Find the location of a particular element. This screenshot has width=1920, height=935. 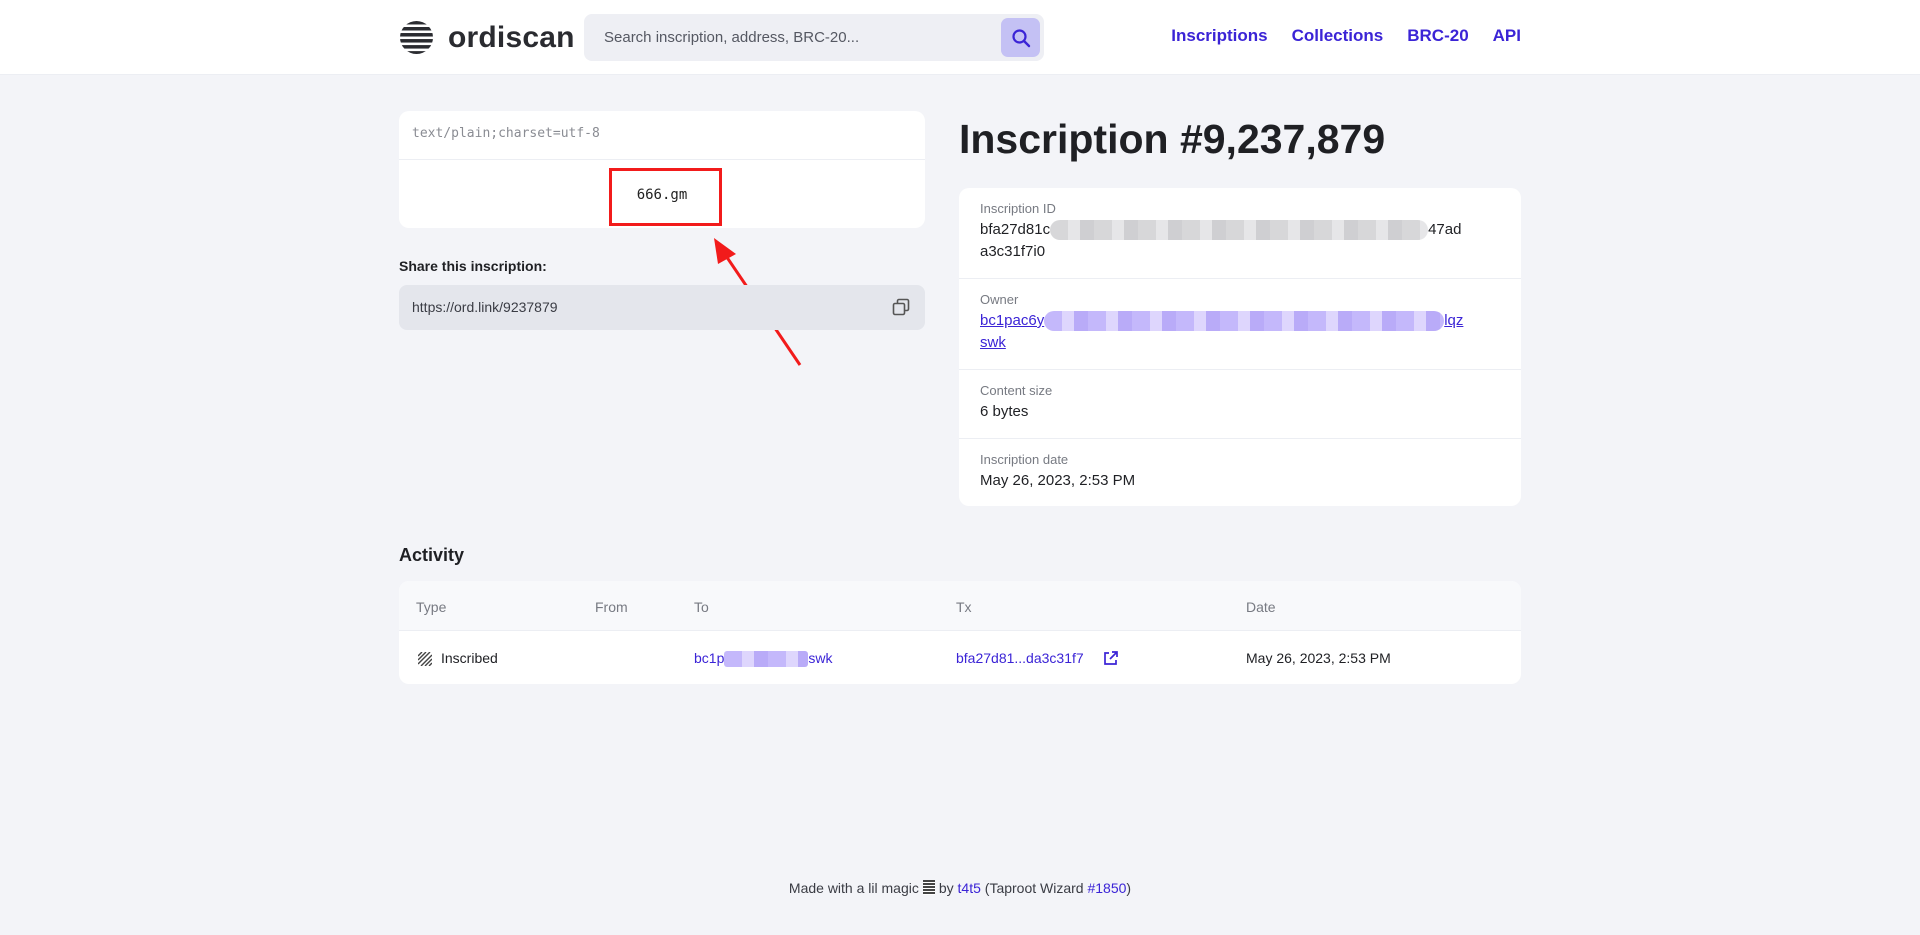

search-input is located at coordinates (789, 37).